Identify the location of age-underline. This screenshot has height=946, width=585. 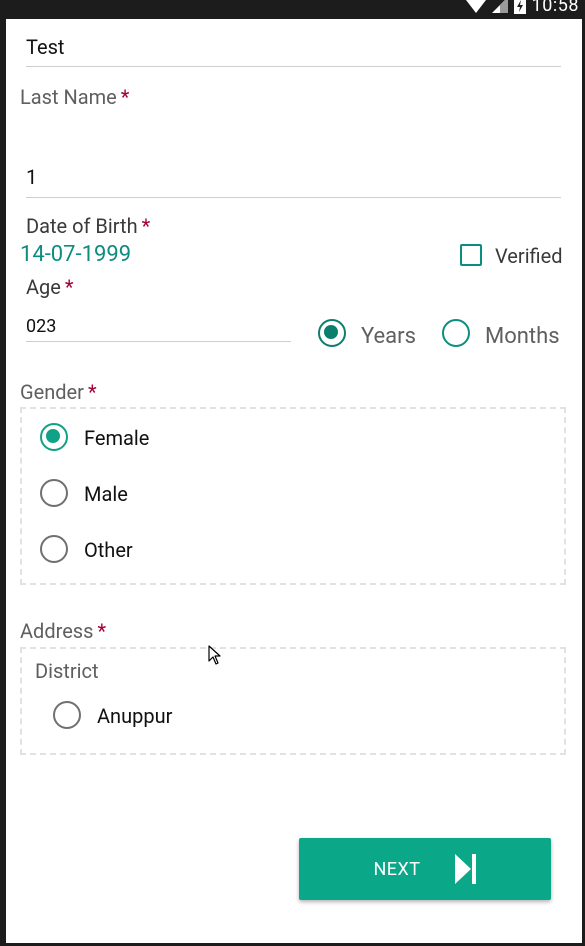
(158, 341).